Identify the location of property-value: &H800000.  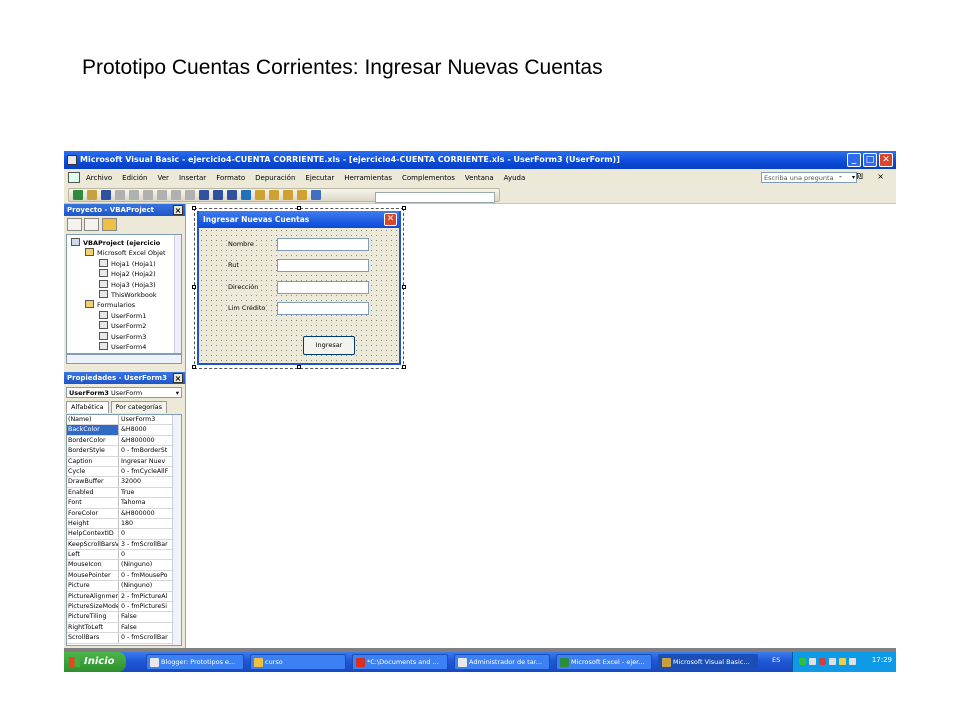
(146, 513).